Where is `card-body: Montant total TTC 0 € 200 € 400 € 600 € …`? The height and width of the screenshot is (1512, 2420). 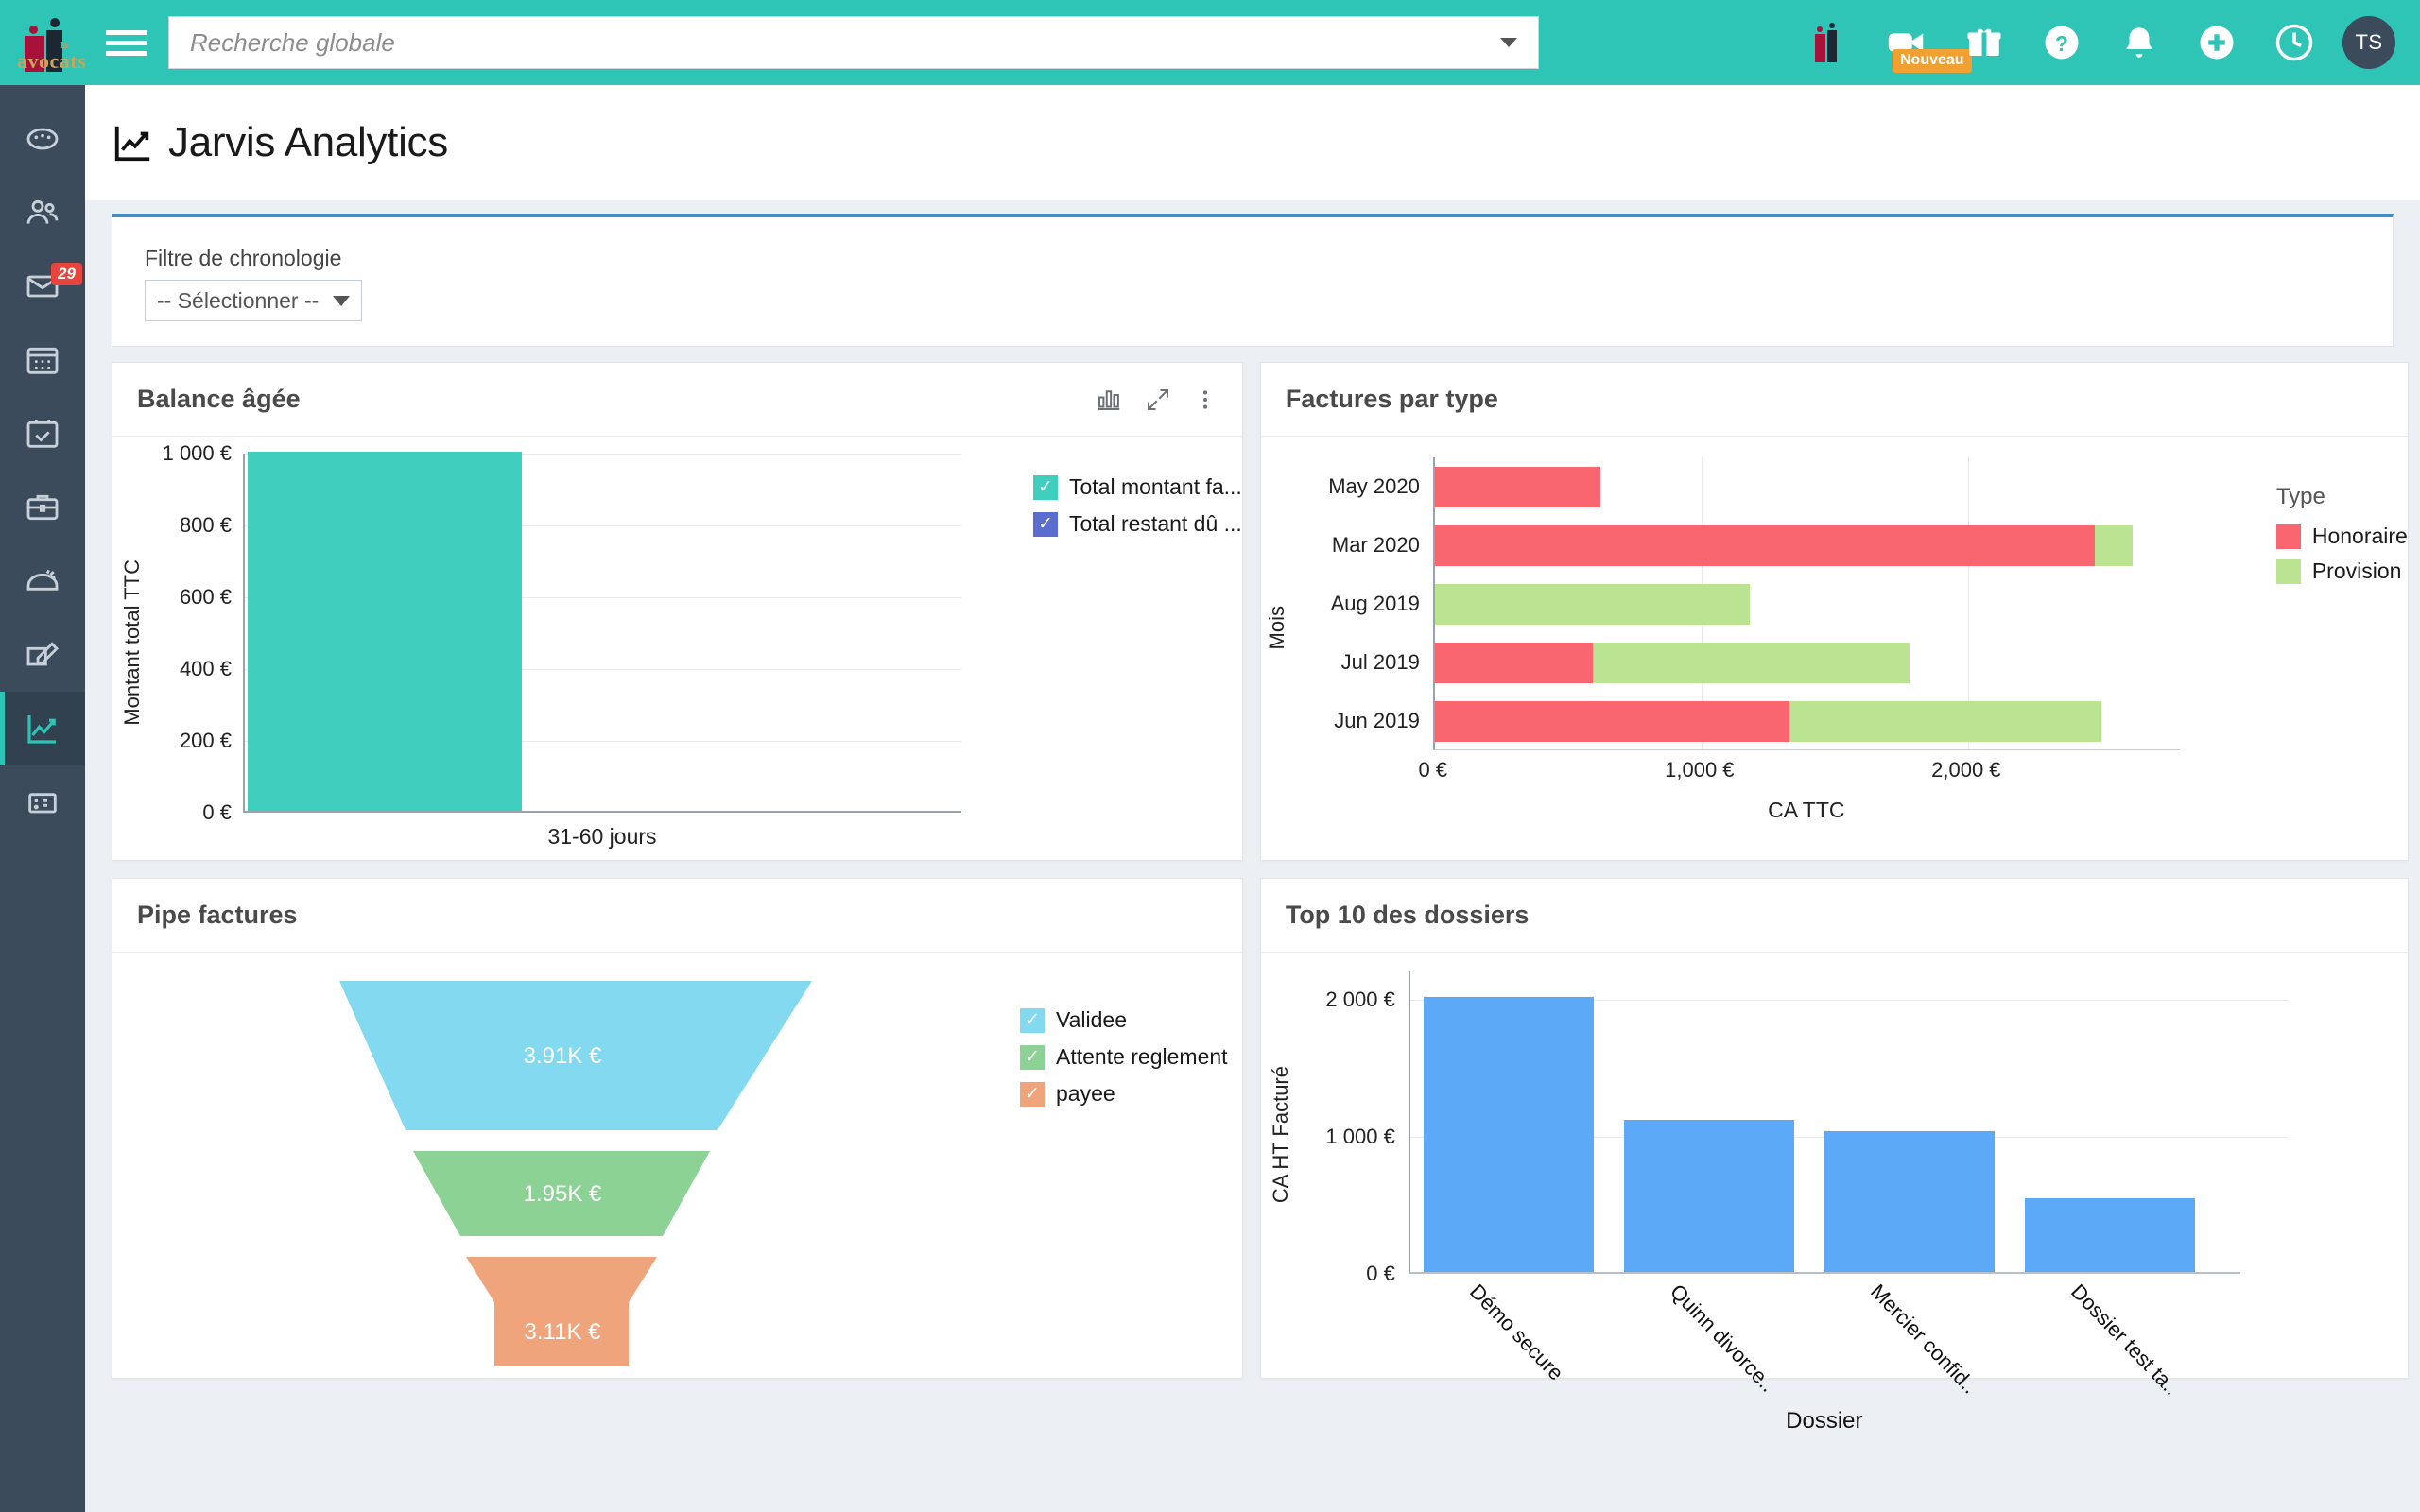 card-body: Montant total TTC 0 € 200 € 400 € 600 € … is located at coordinates (677, 648).